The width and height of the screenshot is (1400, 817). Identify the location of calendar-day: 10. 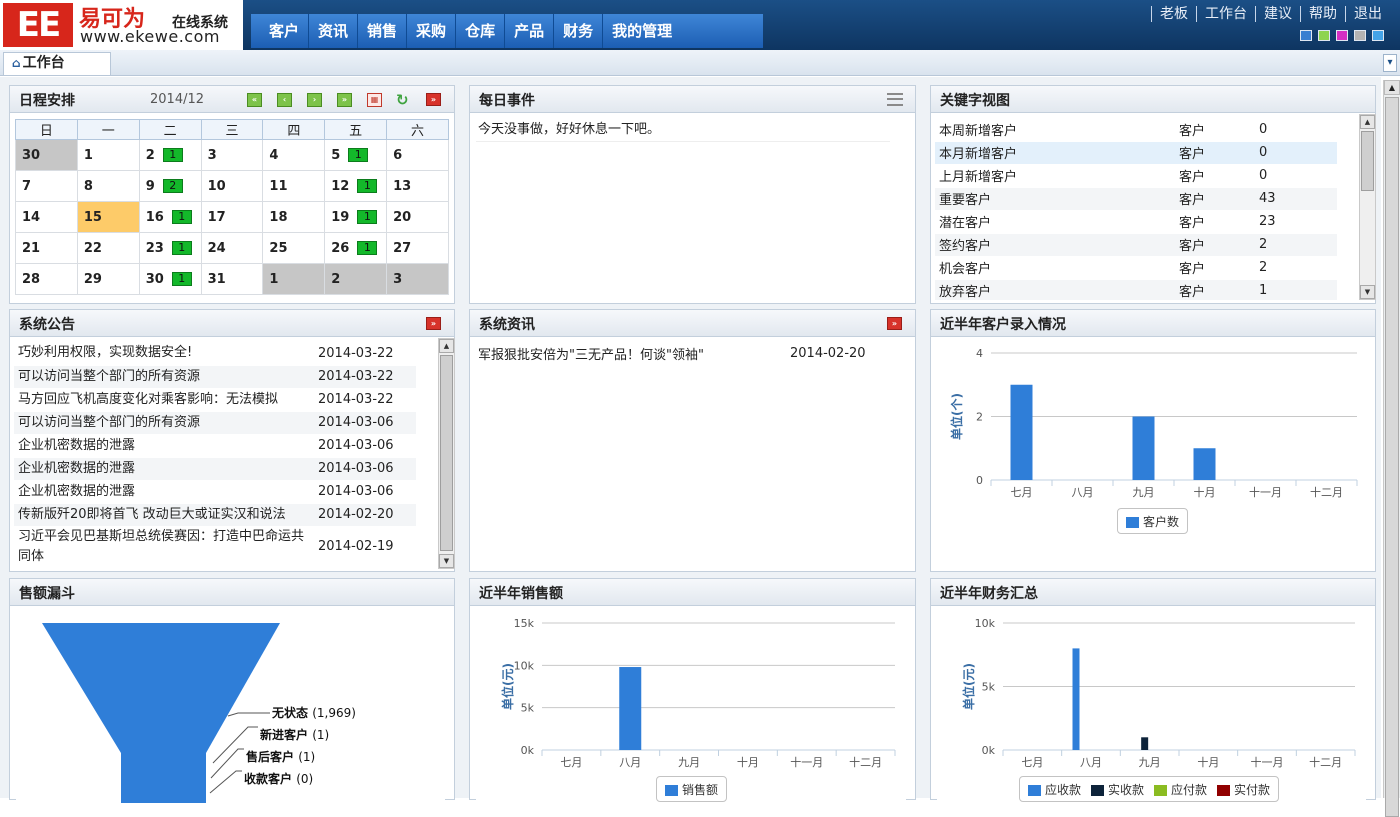
(232, 186).